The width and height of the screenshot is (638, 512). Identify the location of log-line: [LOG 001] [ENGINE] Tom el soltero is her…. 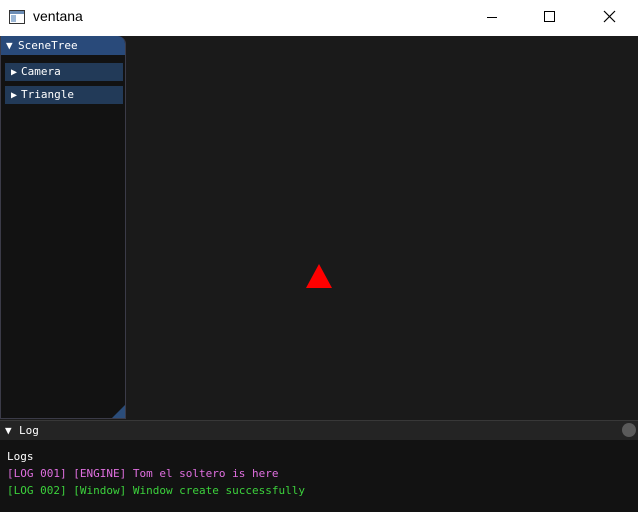
(143, 473).